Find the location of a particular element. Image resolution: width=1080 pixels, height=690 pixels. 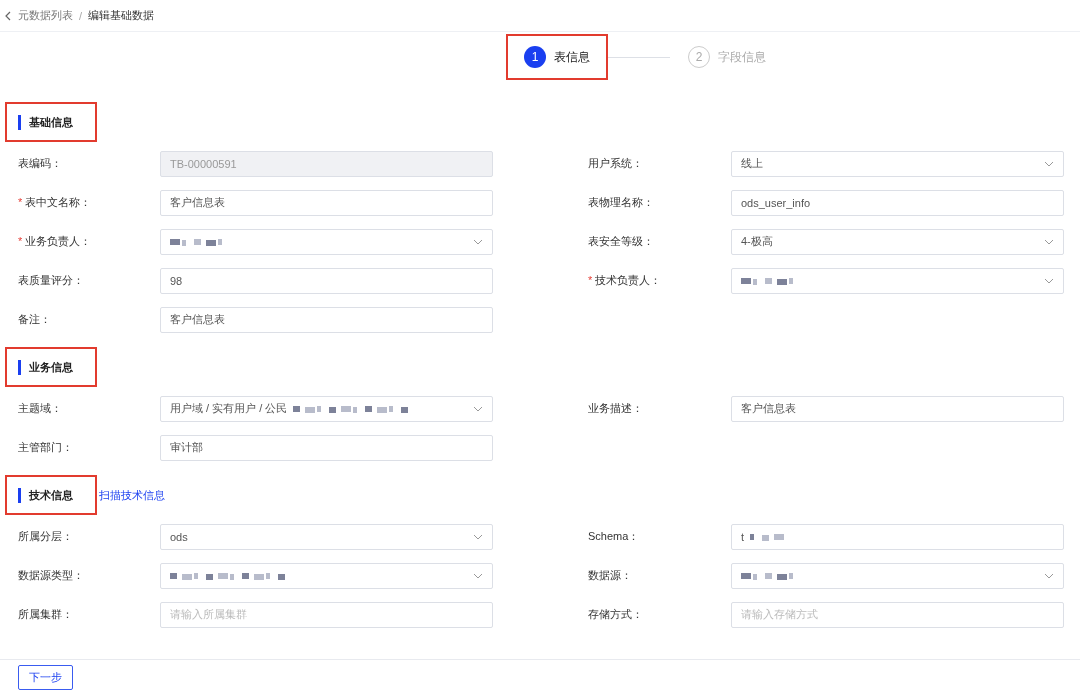

field-label: 业务负责人： is located at coordinates (58, 241).